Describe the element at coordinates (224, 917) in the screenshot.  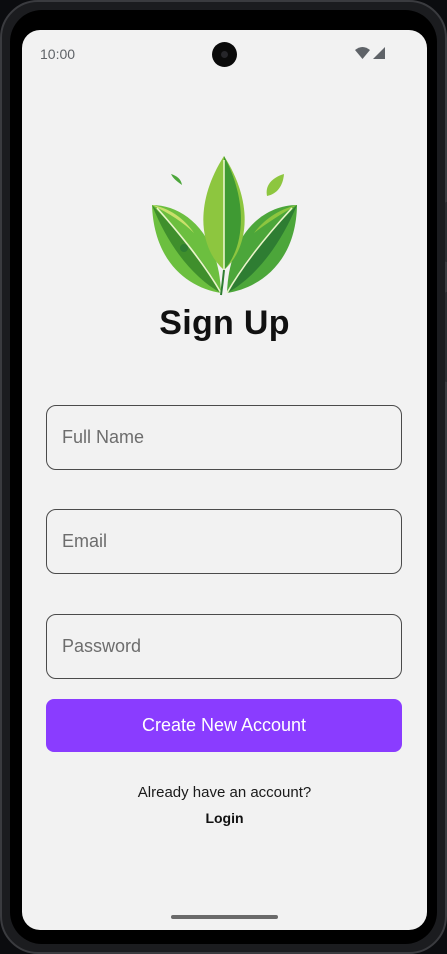
I see `home-indicator` at that location.